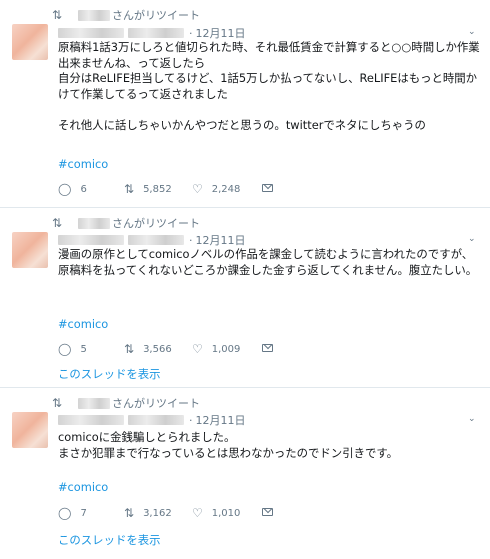 The height and width of the screenshot is (559, 490). I want to click on retweet-count: 3,162, so click(157, 513).